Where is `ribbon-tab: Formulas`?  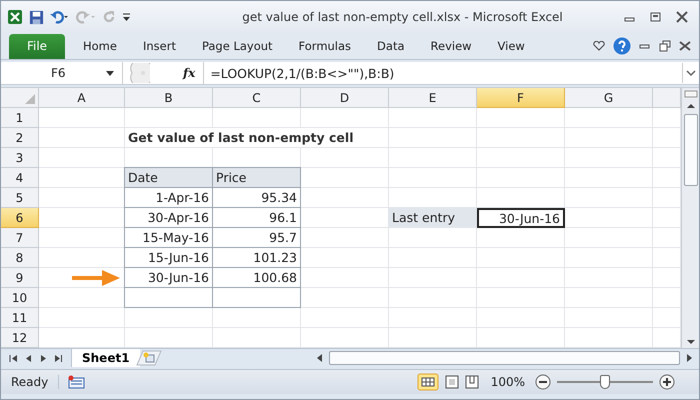
ribbon-tab: Formulas is located at coordinates (325, 49).